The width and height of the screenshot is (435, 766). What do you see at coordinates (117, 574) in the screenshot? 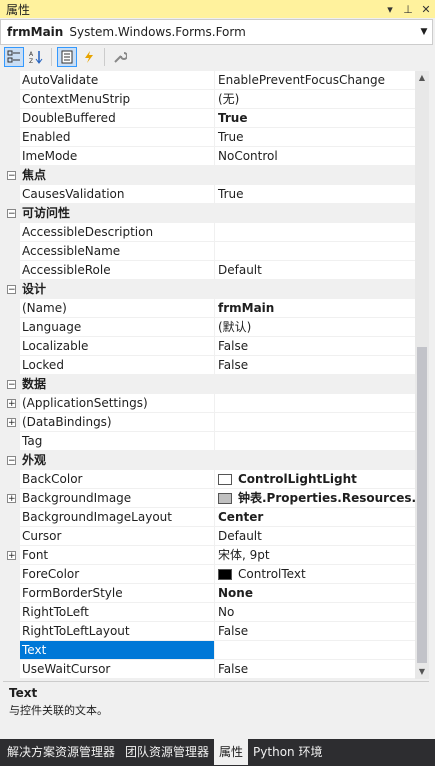
I see `property-name: ForeColor` at bounding box center [117, 574].